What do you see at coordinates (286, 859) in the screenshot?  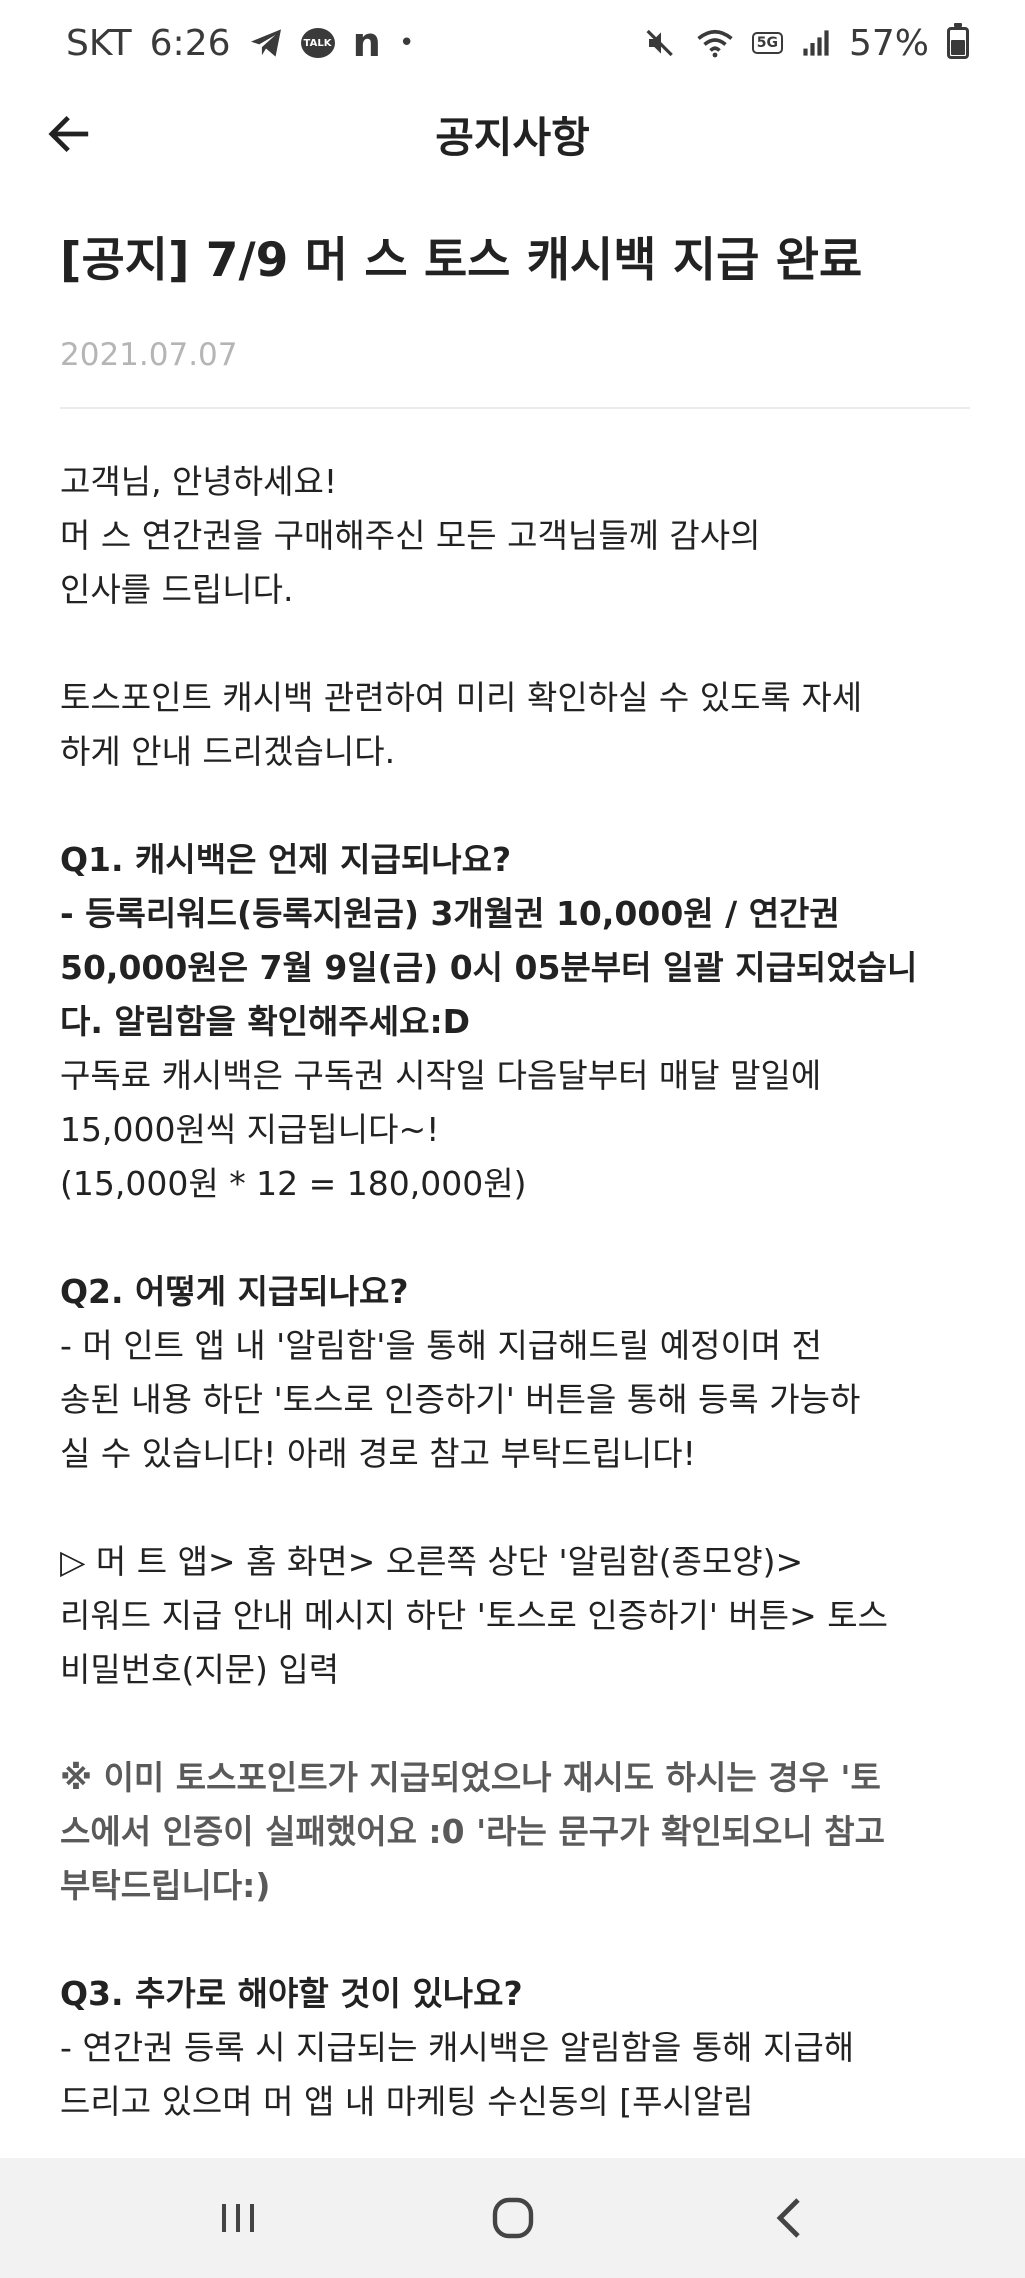 I see `q1-title: Q1. 캐시백은 언제 지급되나요?` at bounding box center [286, 859].